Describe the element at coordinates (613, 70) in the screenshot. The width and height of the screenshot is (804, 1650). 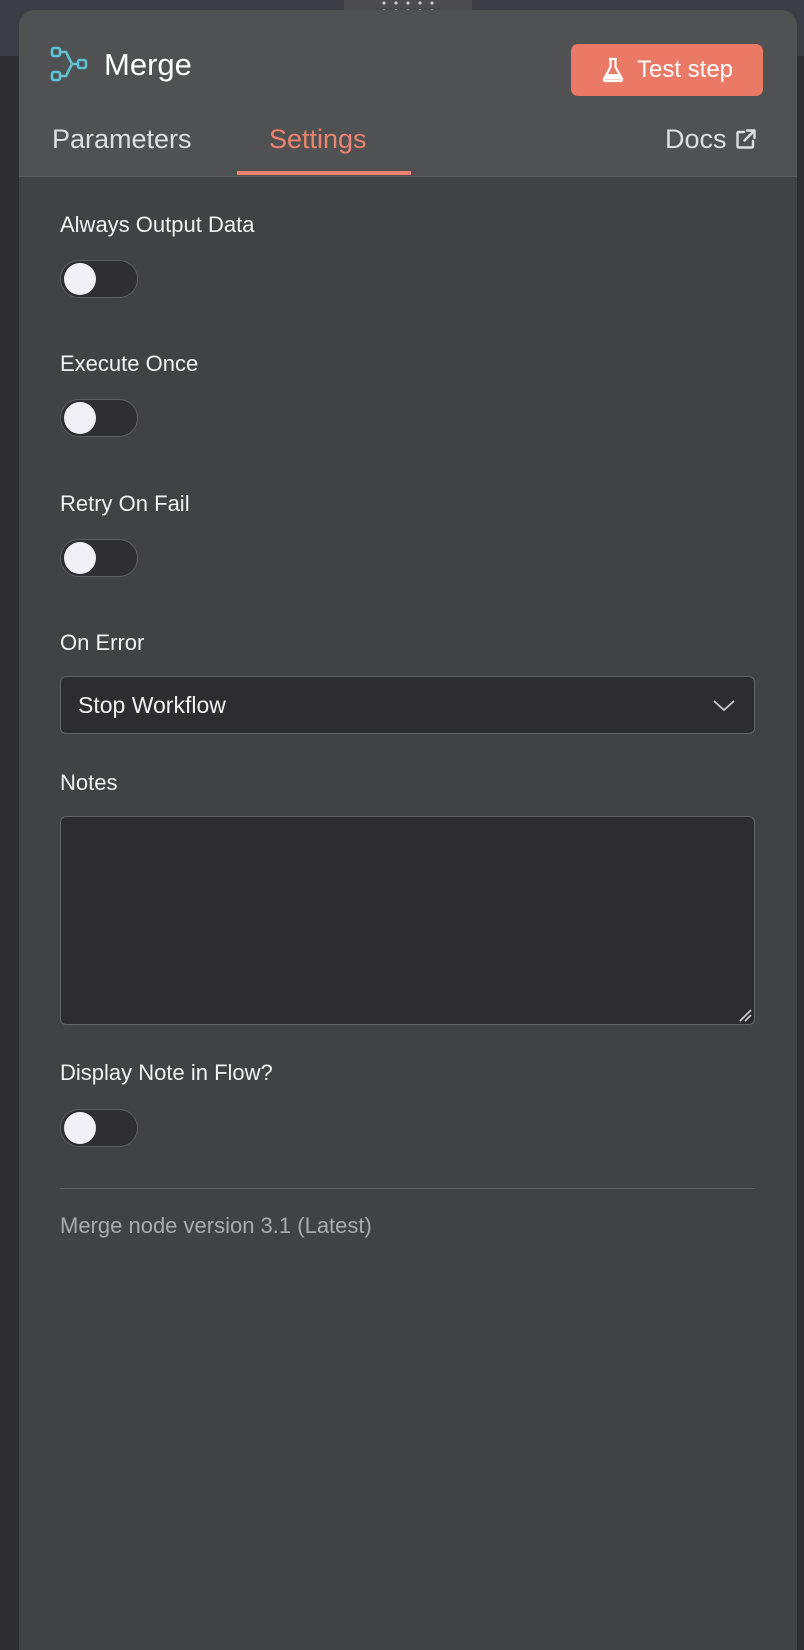
I see `flask-icon` at that location.